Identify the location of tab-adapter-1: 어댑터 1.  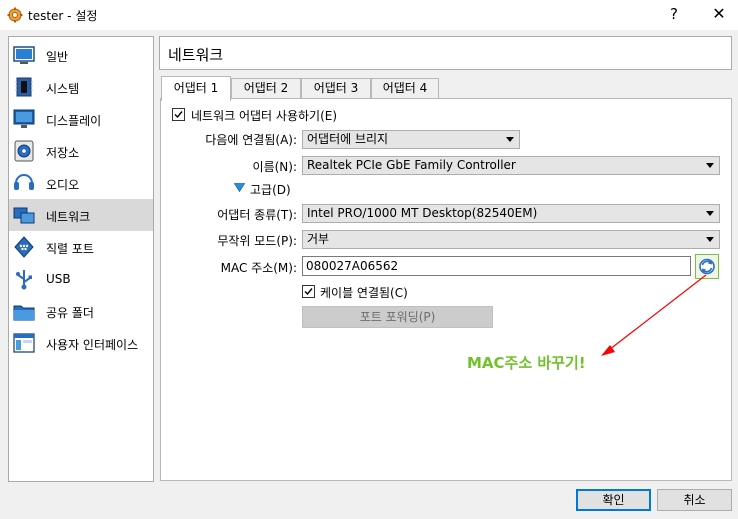
(196, 88).